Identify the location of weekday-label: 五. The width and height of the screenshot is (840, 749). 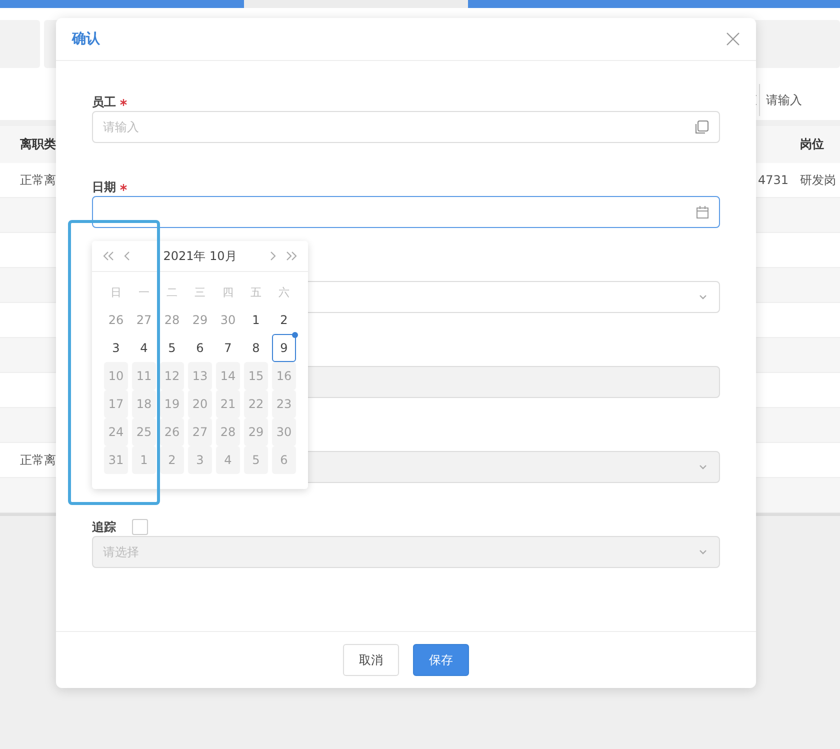
(256, 292).